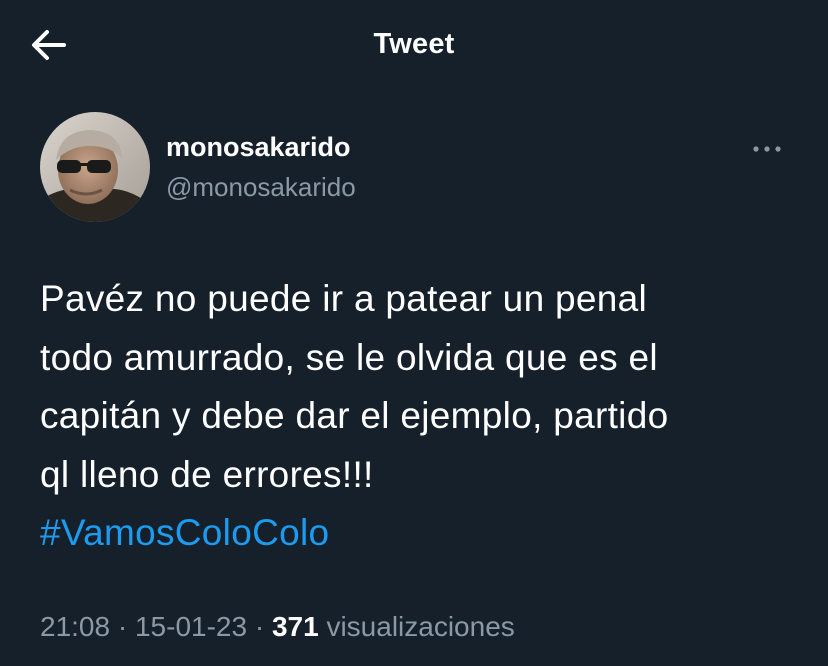  I want to click on tweet-text-line: Pavéz no puede ir a patear un penal, so click(344, 298).